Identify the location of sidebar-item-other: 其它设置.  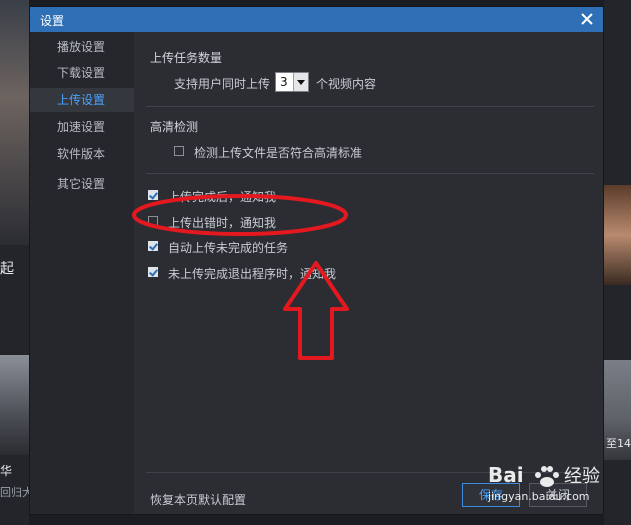
(82, 184).